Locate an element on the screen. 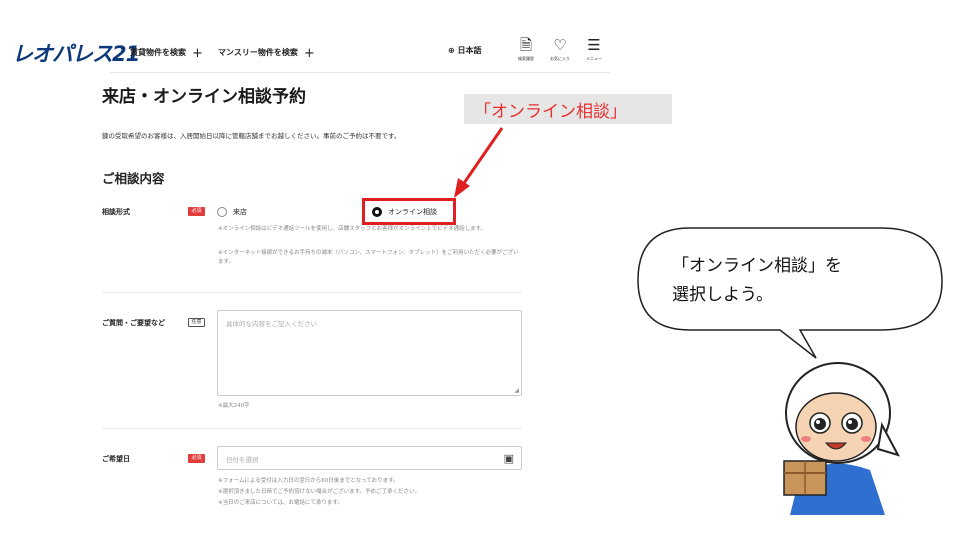 Image resolution: width=960 pixels, height=540 pixels. menu-button: ☰ メニュー is located at coordinates (594, 50).